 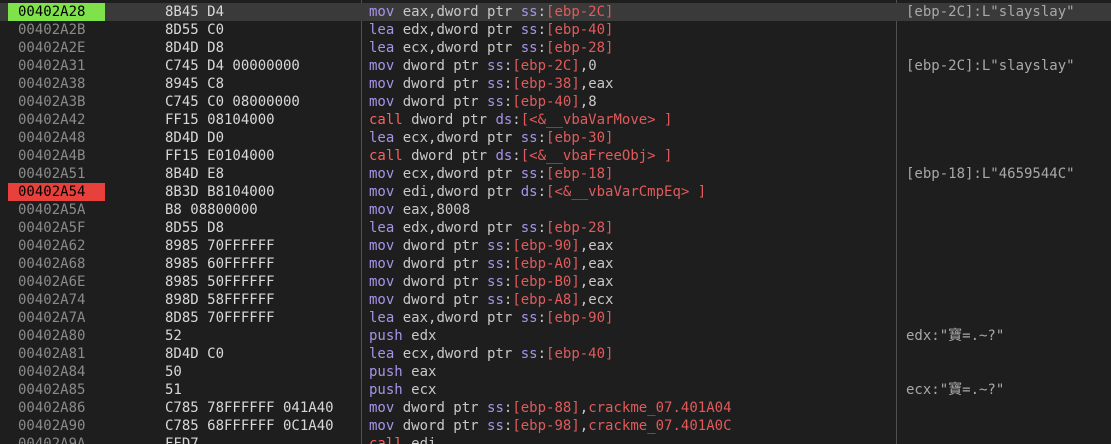 I want to click on instruction-cell: mov dword ptr ss:[ebp-38],eax, so click(x=631, y=84).